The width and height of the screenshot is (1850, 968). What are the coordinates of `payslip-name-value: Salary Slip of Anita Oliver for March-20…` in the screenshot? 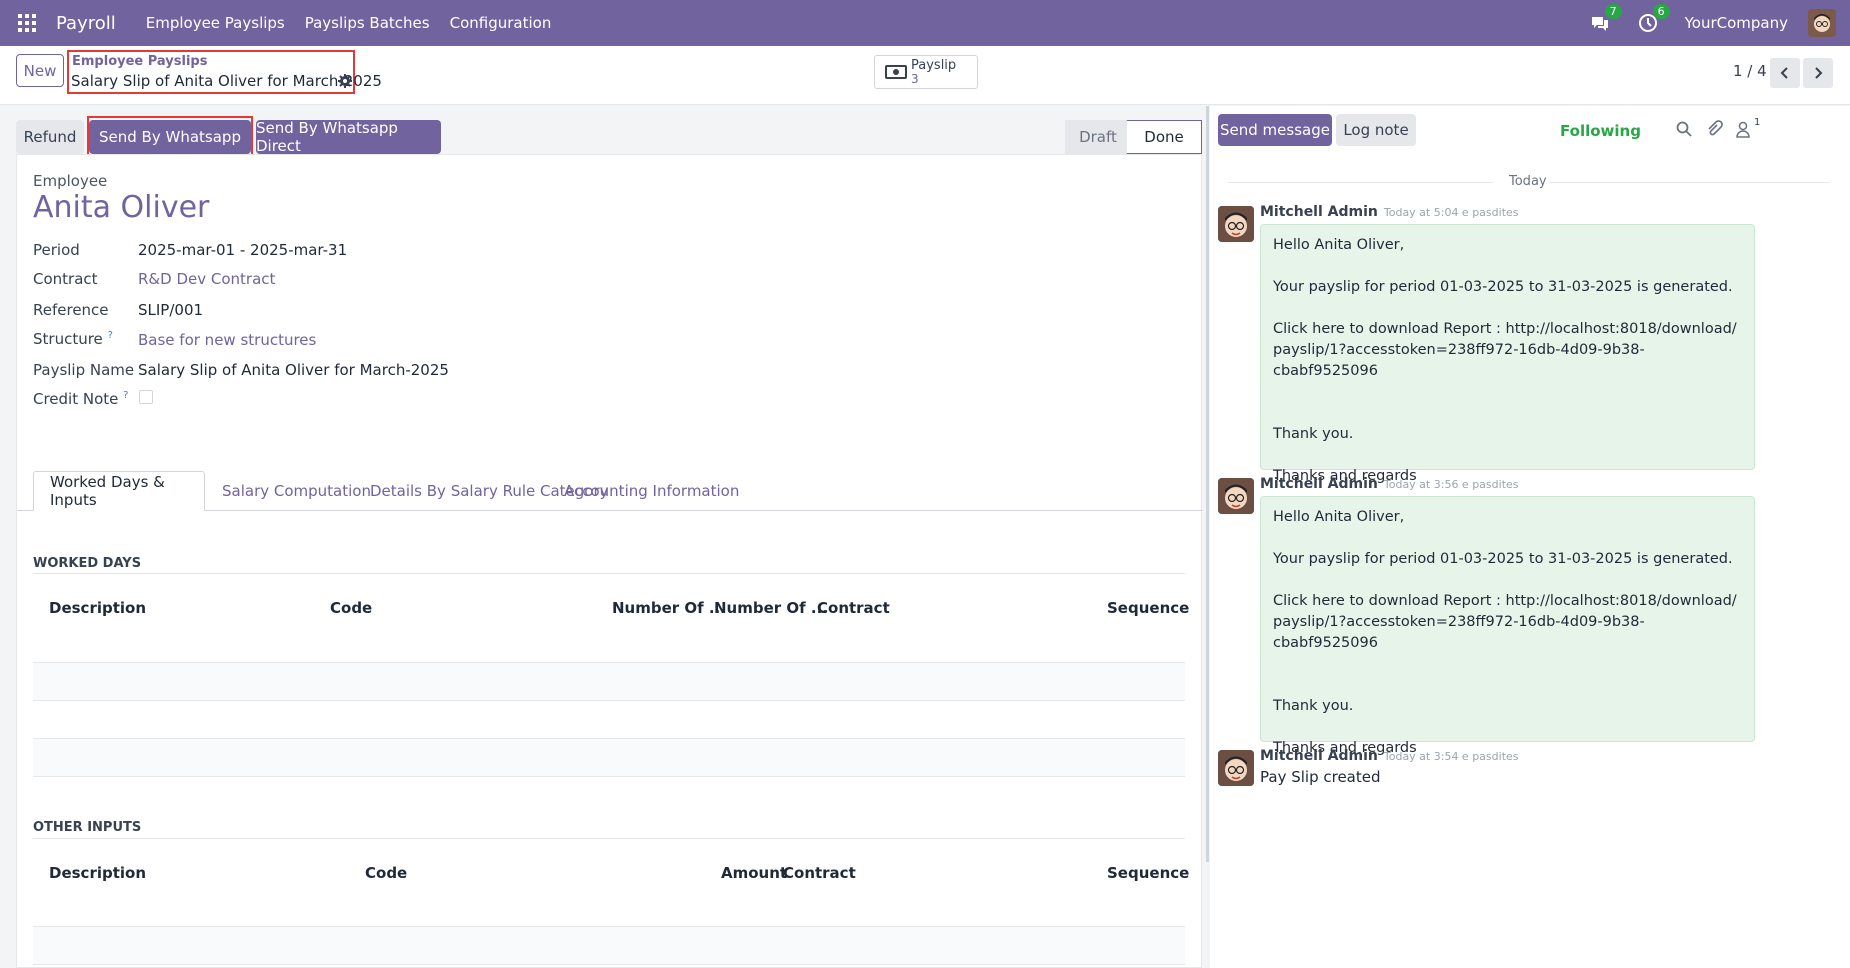 It's located at (293, 370).